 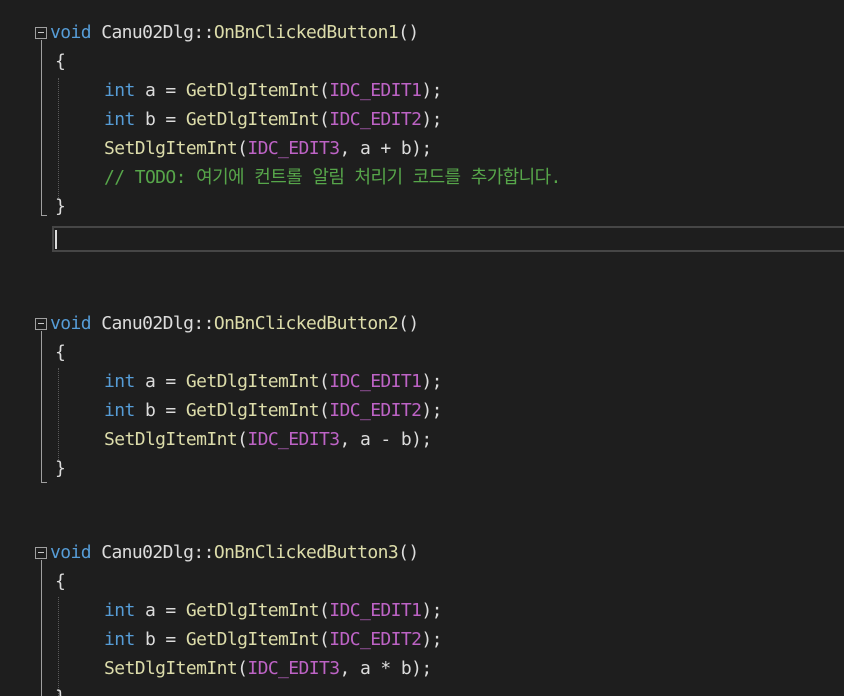 What do you see at coordinates (60, 62) in the screenshot?
I see `open-brace-1: {` at bounding box center [60, 62].